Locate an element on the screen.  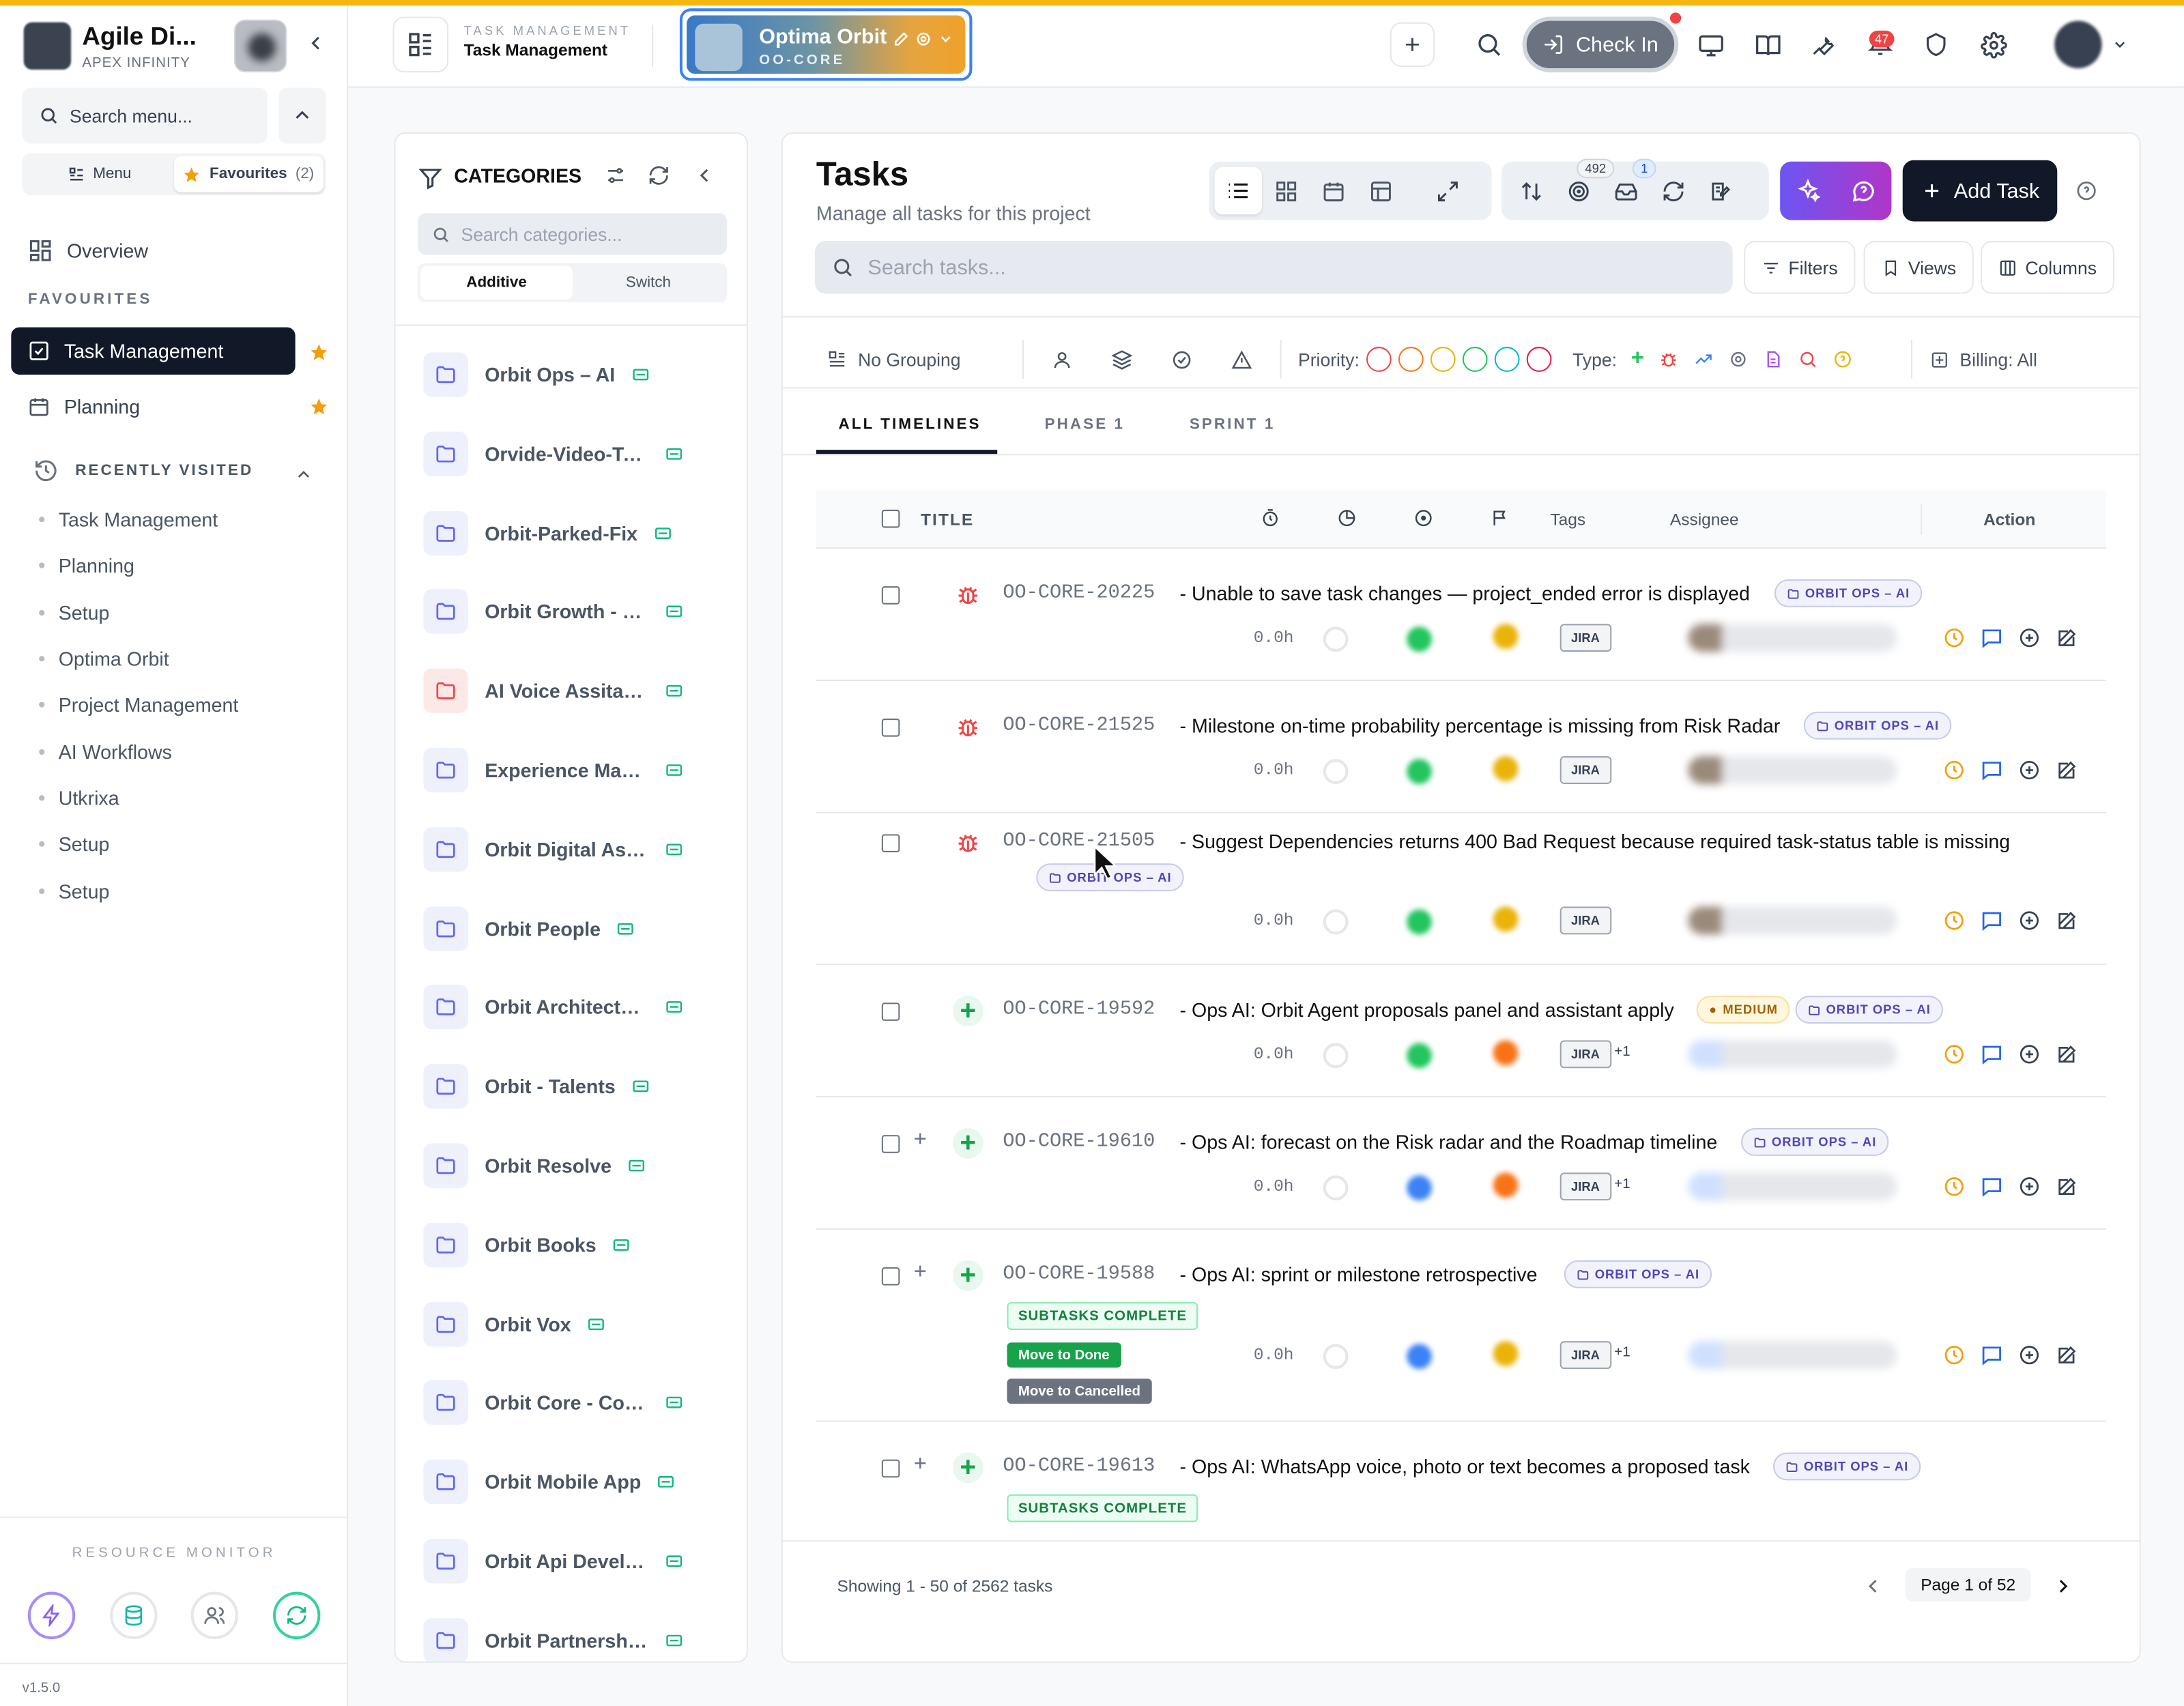
more-tags-count: +1 is located at coordinates (1622, 1352).